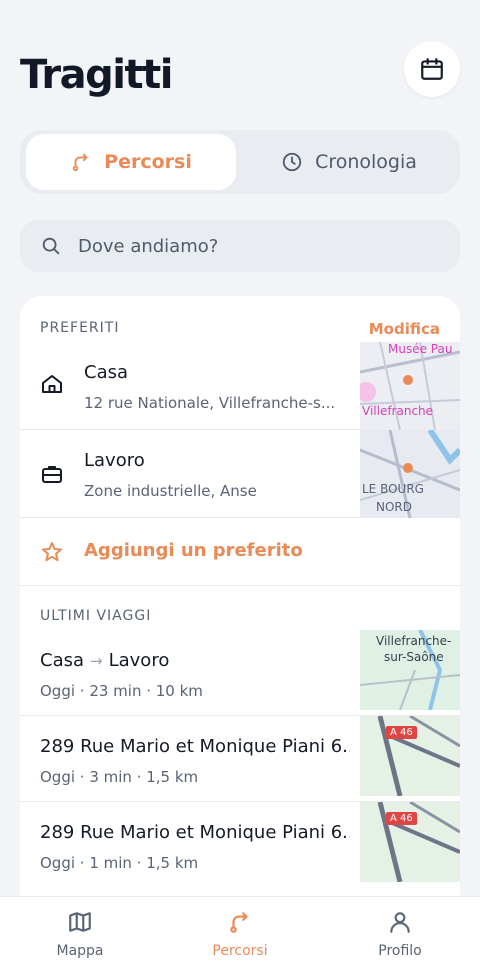 The image size is (480, 978). What do you see at coordinates (52, 474) in the screenshot?
I see `briefcase-icon` at bounding box center [52, 474].